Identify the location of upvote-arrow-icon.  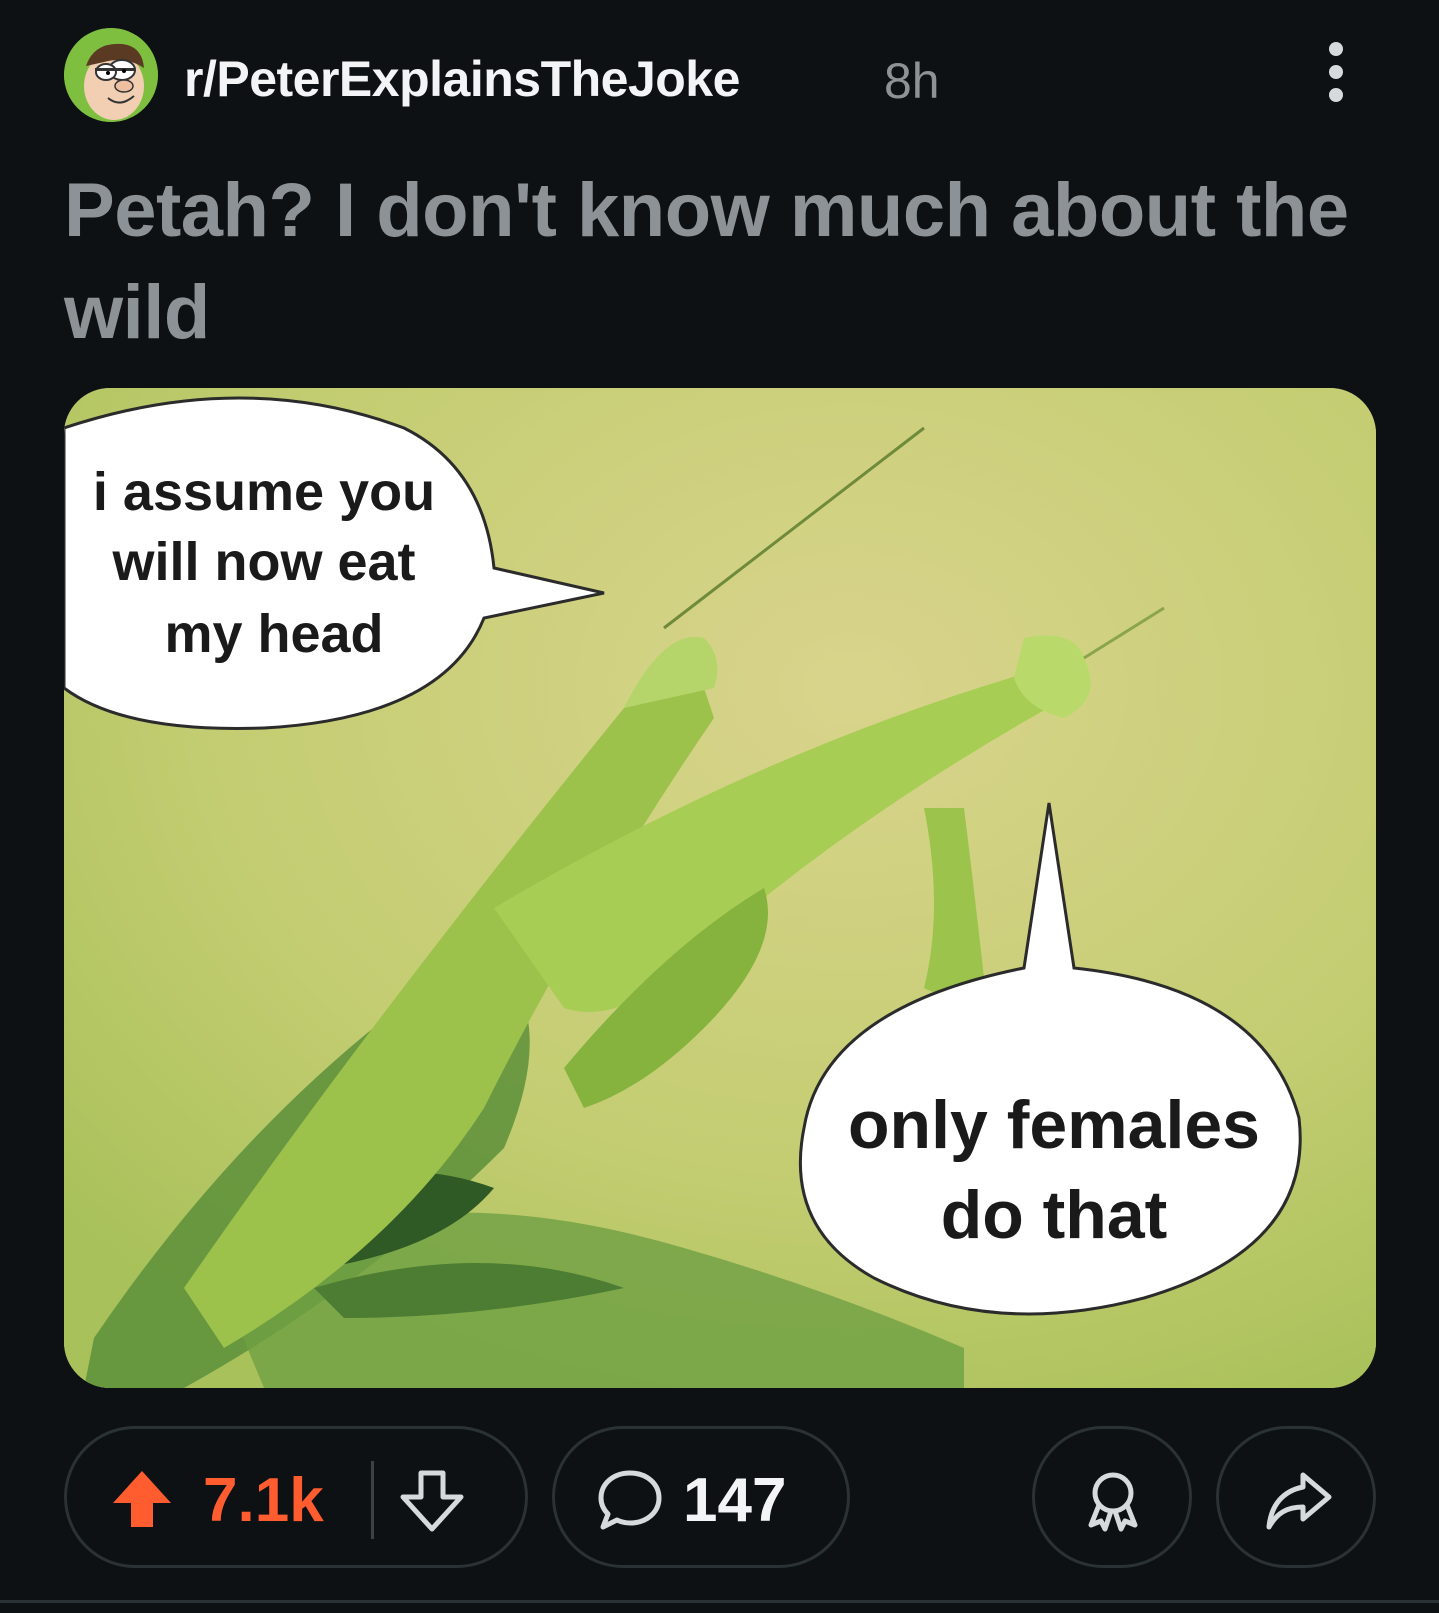
(142, 1500).